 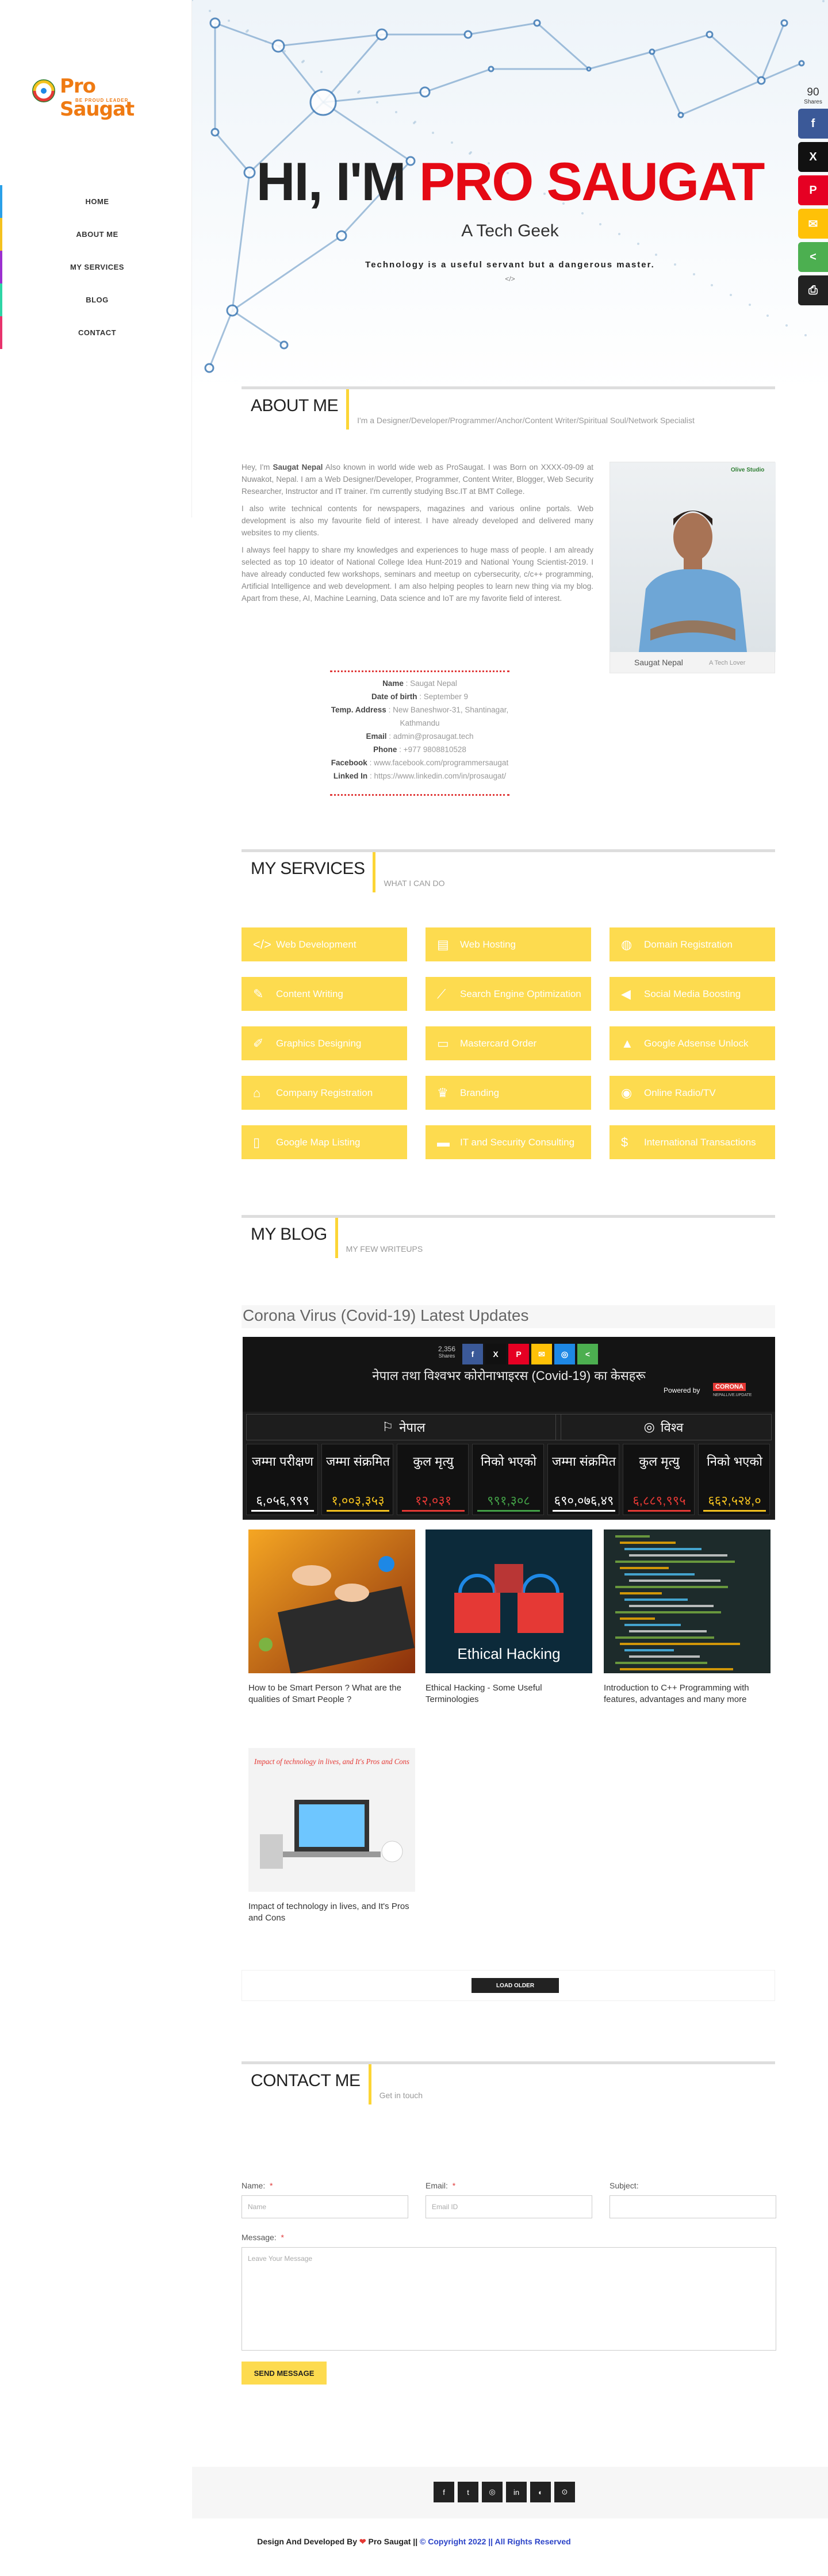 I want to click on nav-item-label: ABOUT ME, so click(x=97, y=234).